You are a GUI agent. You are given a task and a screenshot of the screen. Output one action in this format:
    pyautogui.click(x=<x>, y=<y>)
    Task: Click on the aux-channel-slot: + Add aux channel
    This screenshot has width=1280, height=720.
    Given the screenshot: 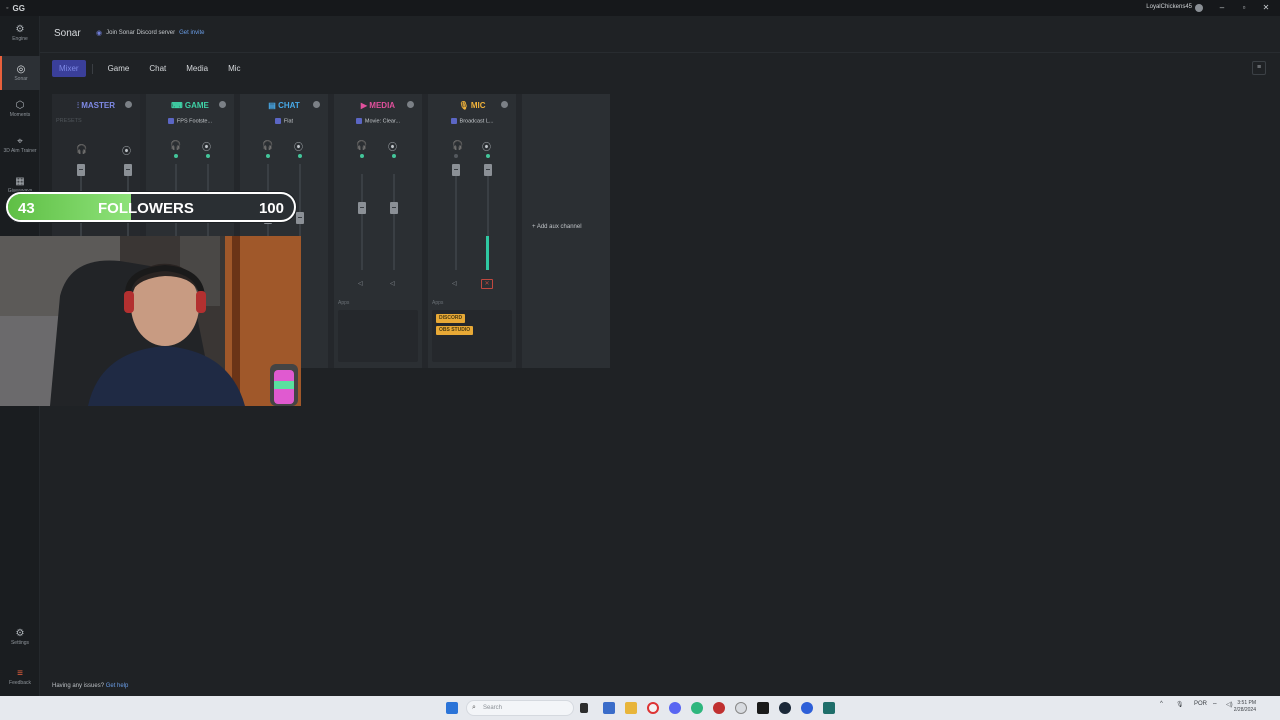 What is the action you would take?
    pyautogui.click(x=566, y=231)
    